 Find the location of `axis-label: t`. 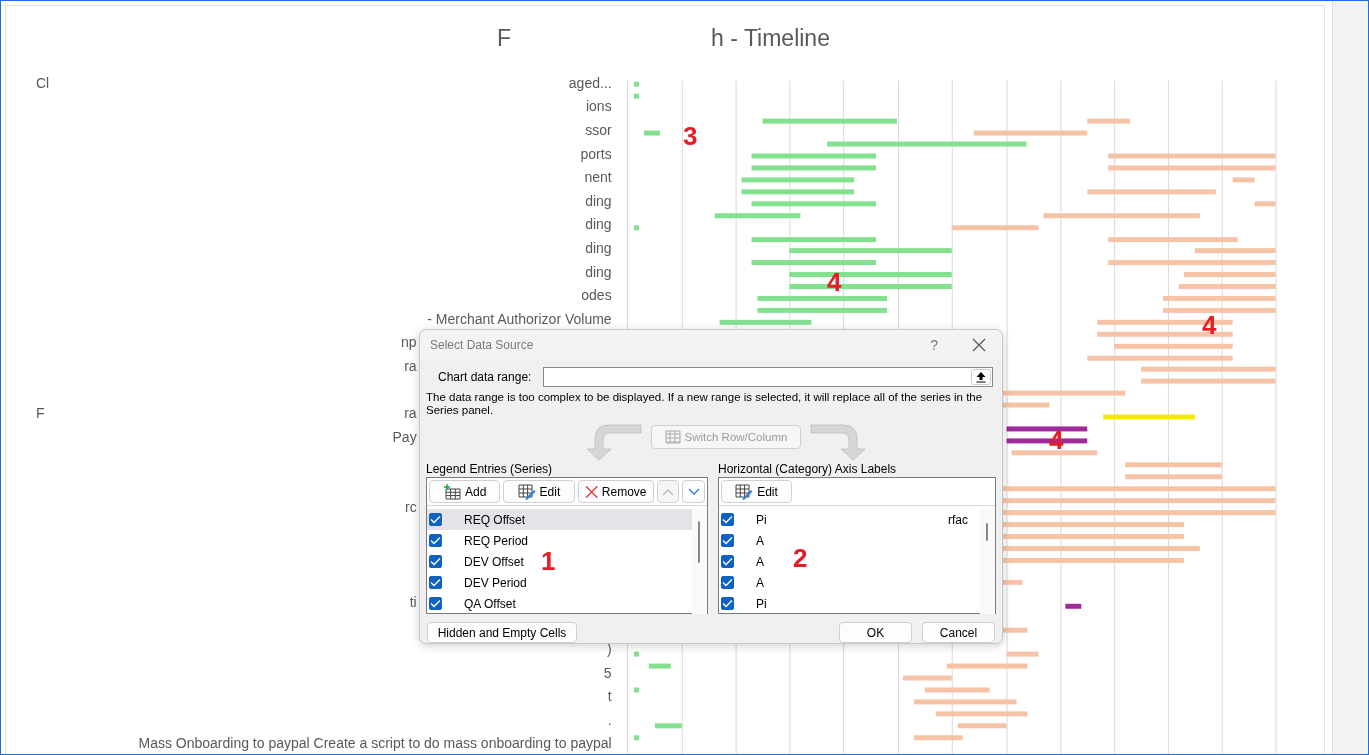

axis-label: t is located at coordinates (609, 696).